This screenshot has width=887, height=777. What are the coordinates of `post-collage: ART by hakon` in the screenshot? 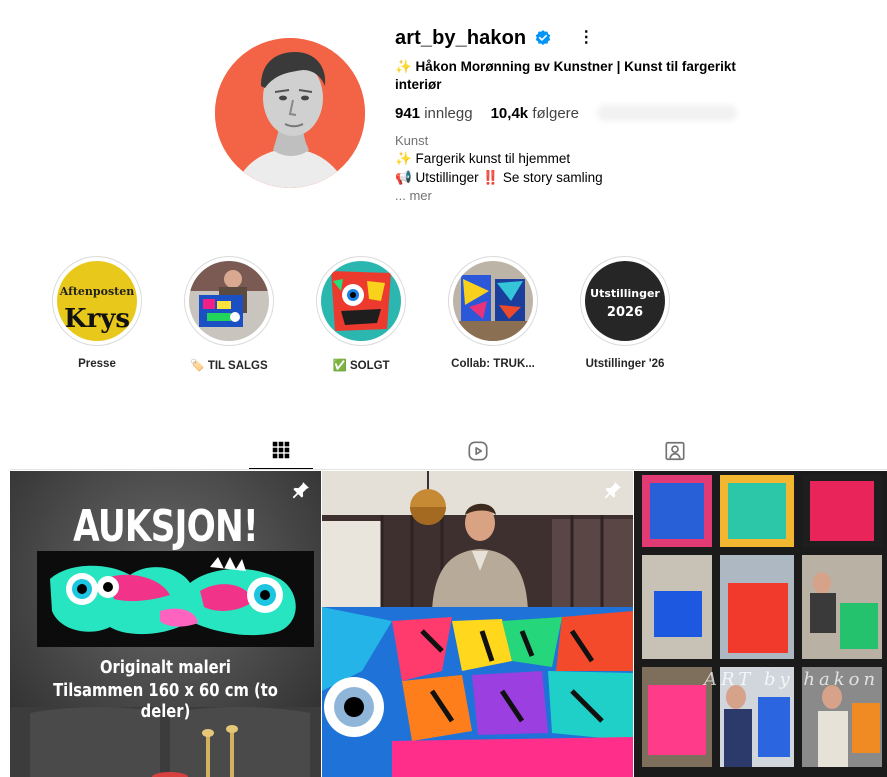 It's located at (760, 624).